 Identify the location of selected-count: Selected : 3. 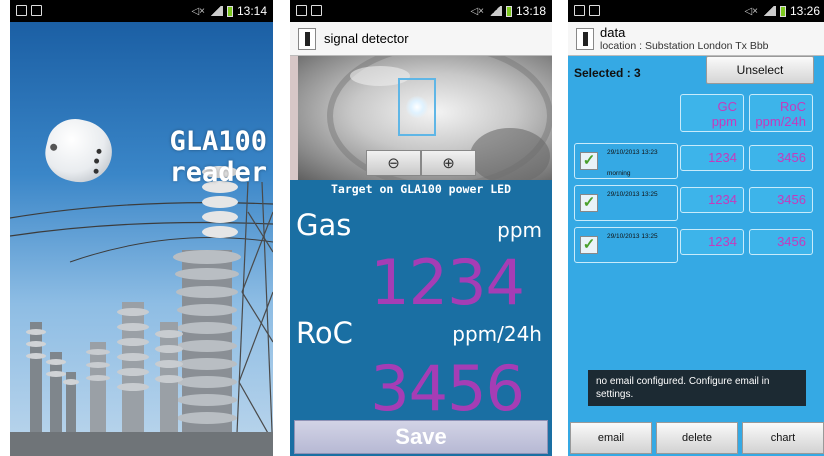
(607, 73).